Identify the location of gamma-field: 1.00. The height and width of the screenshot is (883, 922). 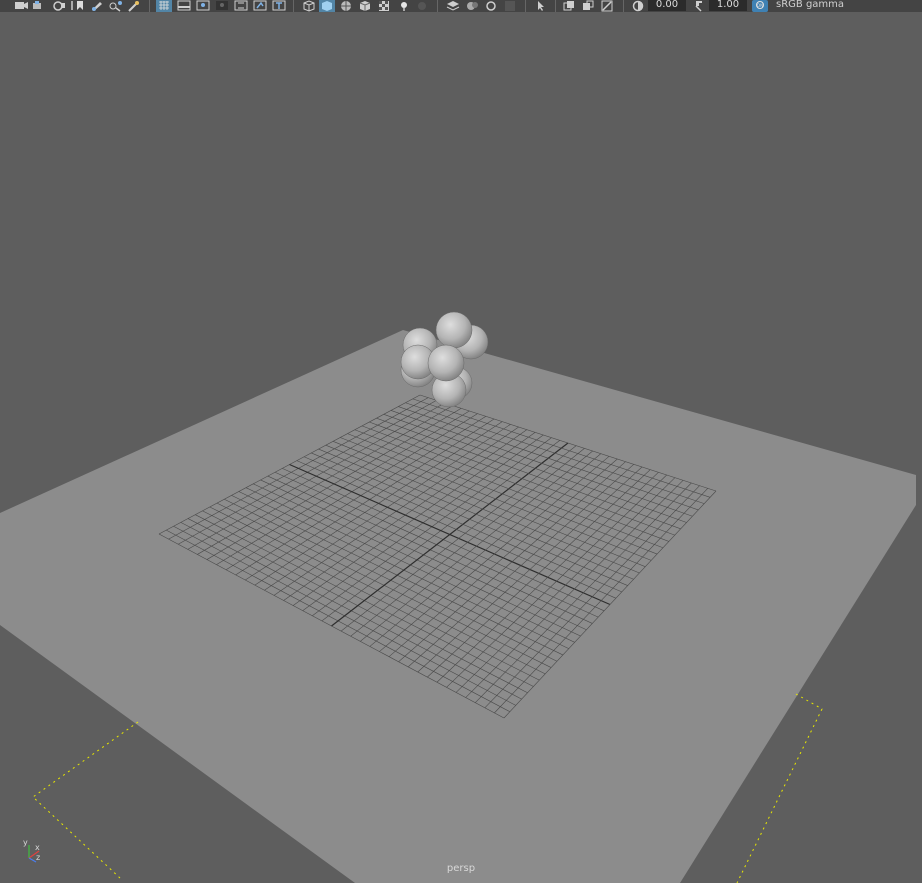
(728, 5).